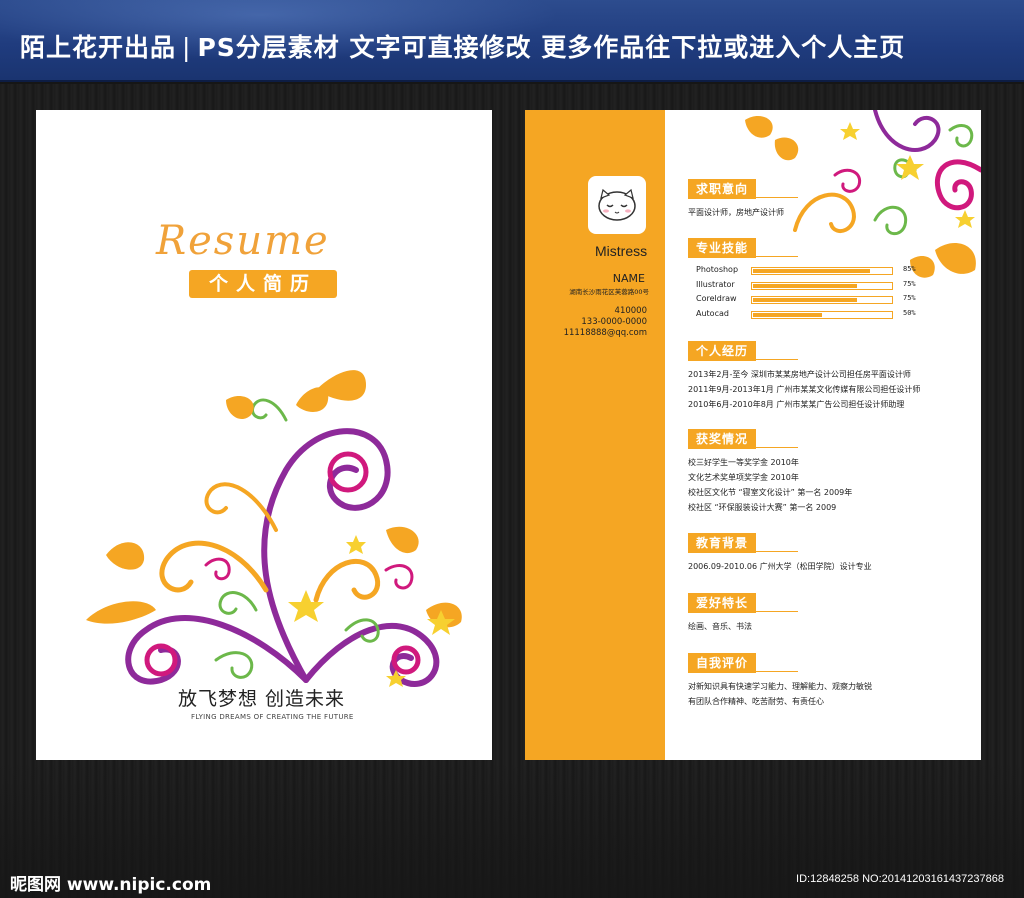 This screenshot has height=898, width=1024. I want to click on section-hobbies: 爱好特长 绘画、音乐、书法, so click(823, 613).